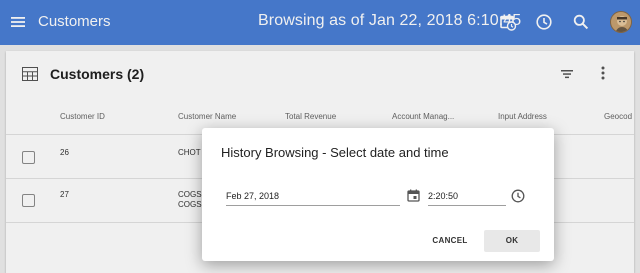  What do you see at coordinates (467, 196) in the screenshot?
I see `time-field: 2:20:50` at bounding box center [467, 196].